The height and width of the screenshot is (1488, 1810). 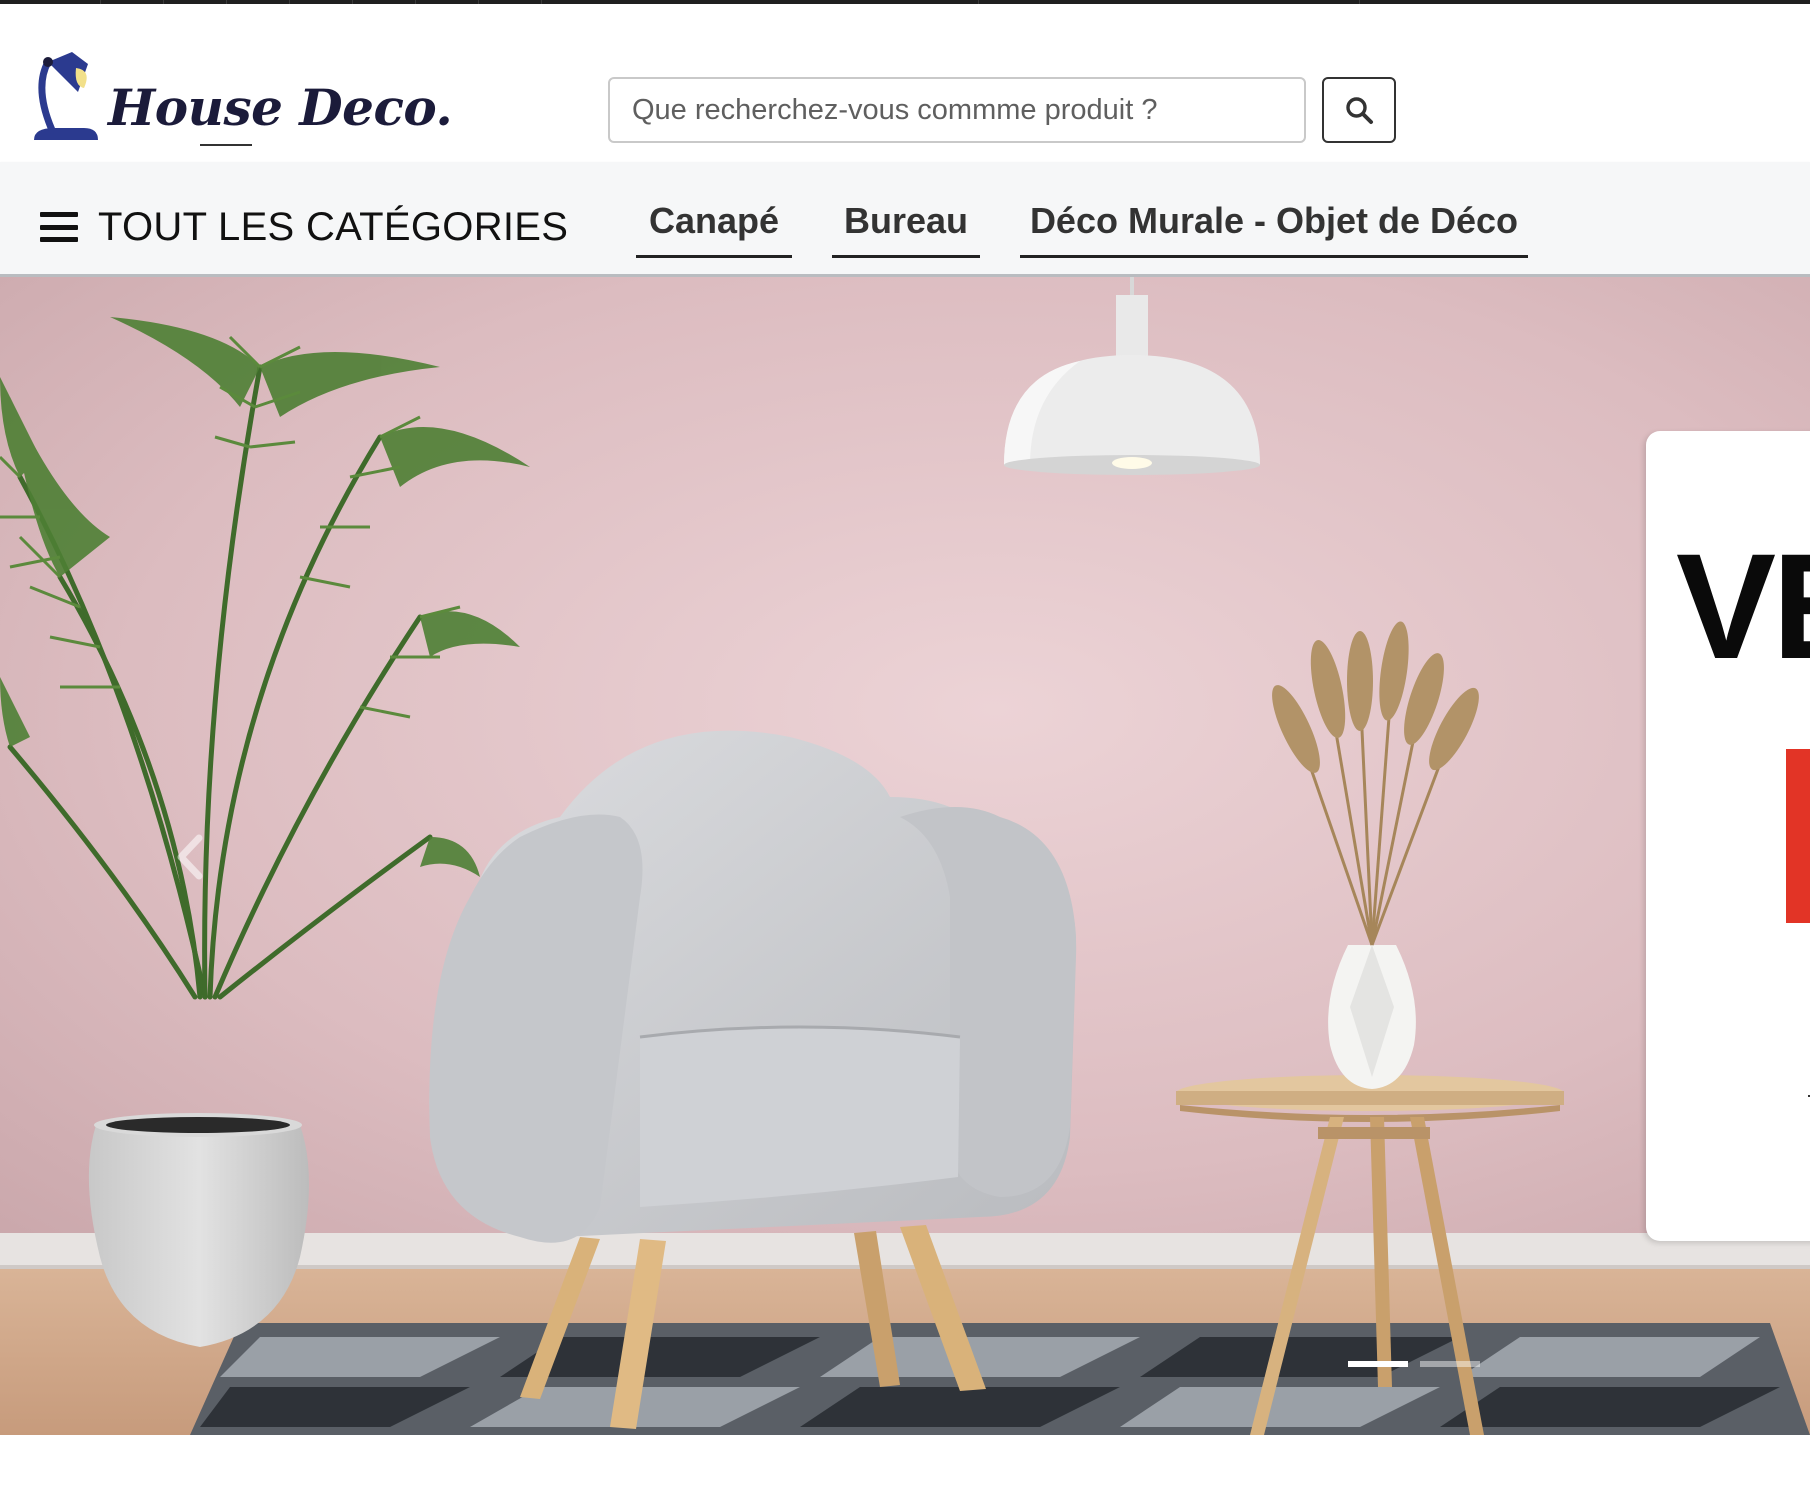 I want to click on carousel-prev-button, so click(x=190, y=857).